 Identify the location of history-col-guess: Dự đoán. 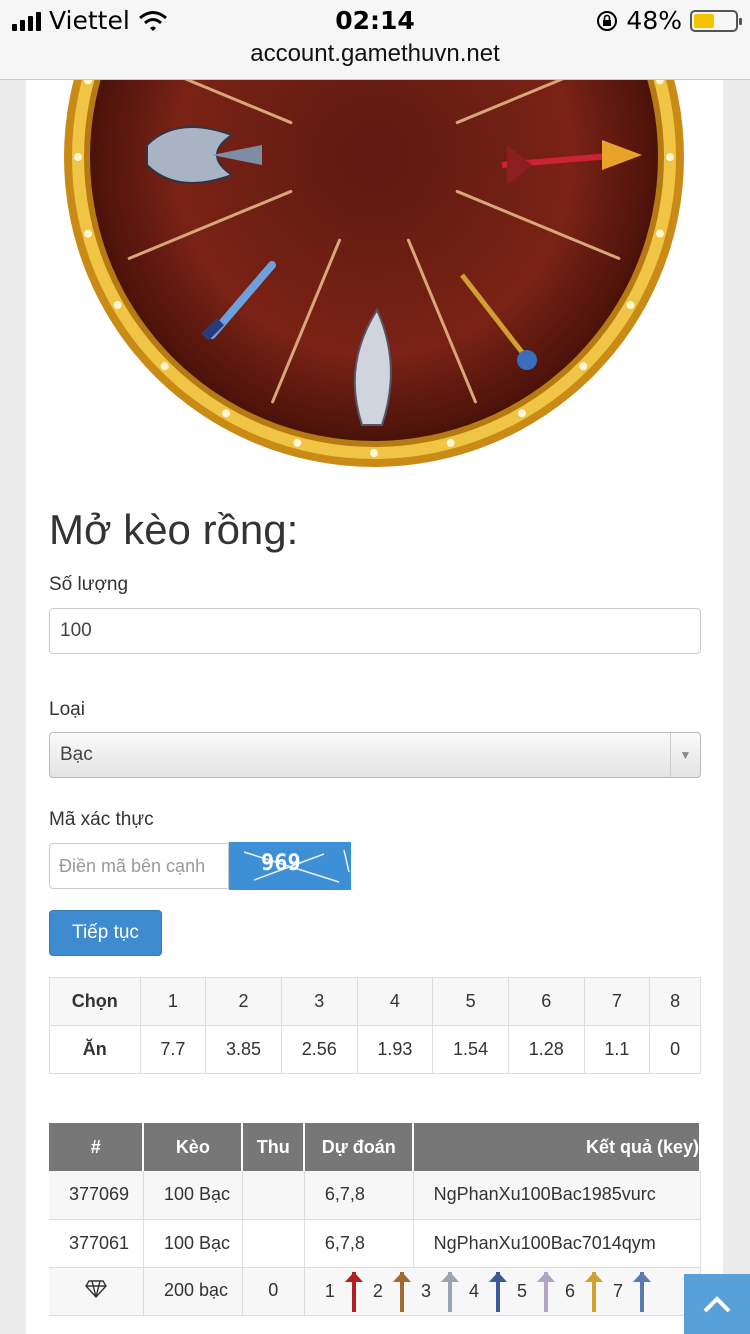
(359, 1147).